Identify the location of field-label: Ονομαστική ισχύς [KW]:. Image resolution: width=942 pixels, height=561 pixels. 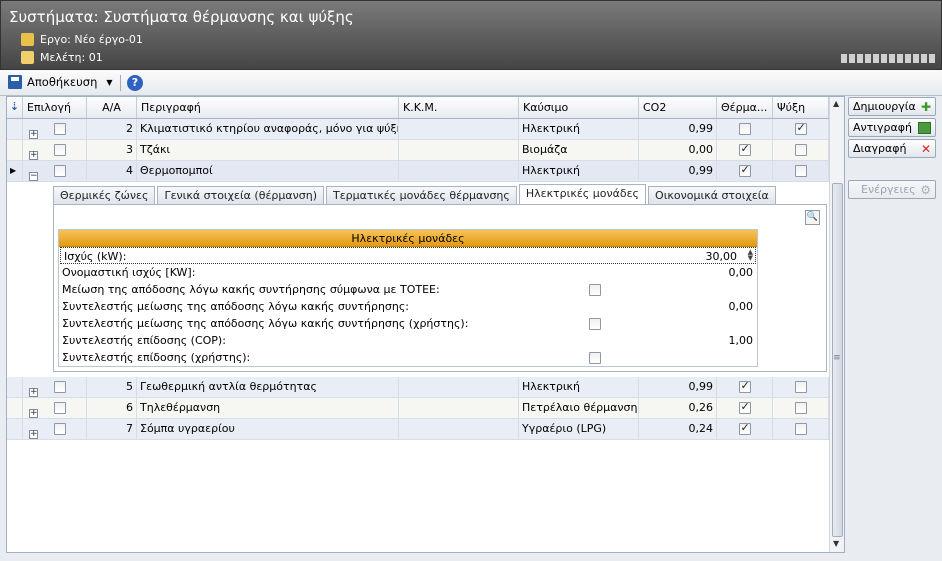
(129, 272).